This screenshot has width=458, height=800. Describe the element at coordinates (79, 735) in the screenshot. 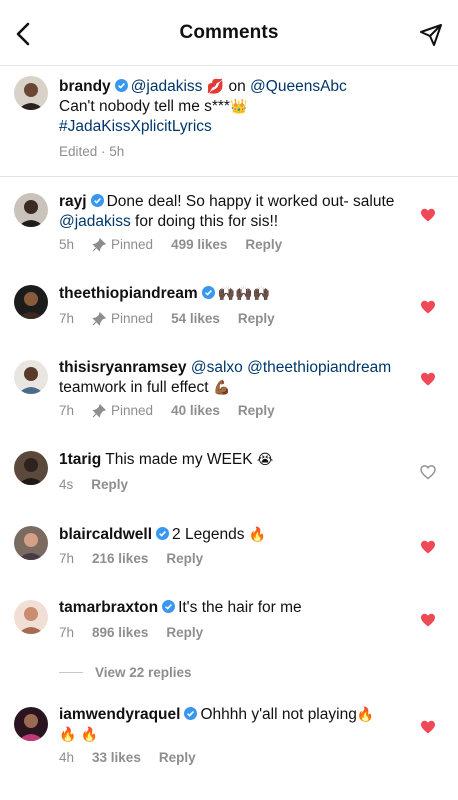

I see `fire-emoji: 🔥 🔥` at that location.